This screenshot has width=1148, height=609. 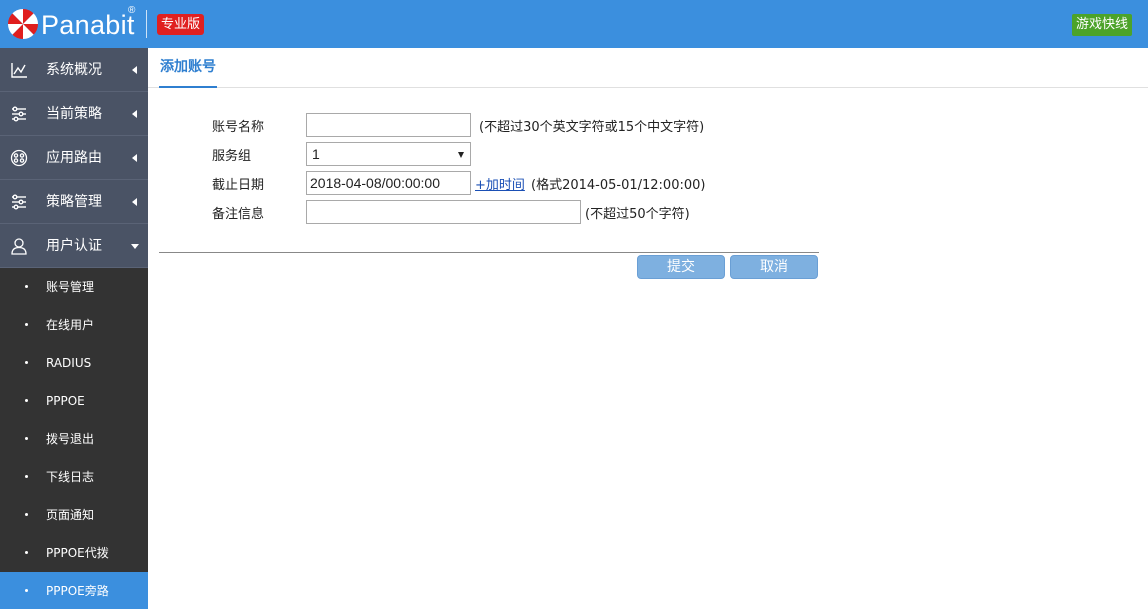 What do you see at coordinates (70, 477) in the screenshot?
I see `submenu-item-label: 下线日志` at bounding box center [70, 477].